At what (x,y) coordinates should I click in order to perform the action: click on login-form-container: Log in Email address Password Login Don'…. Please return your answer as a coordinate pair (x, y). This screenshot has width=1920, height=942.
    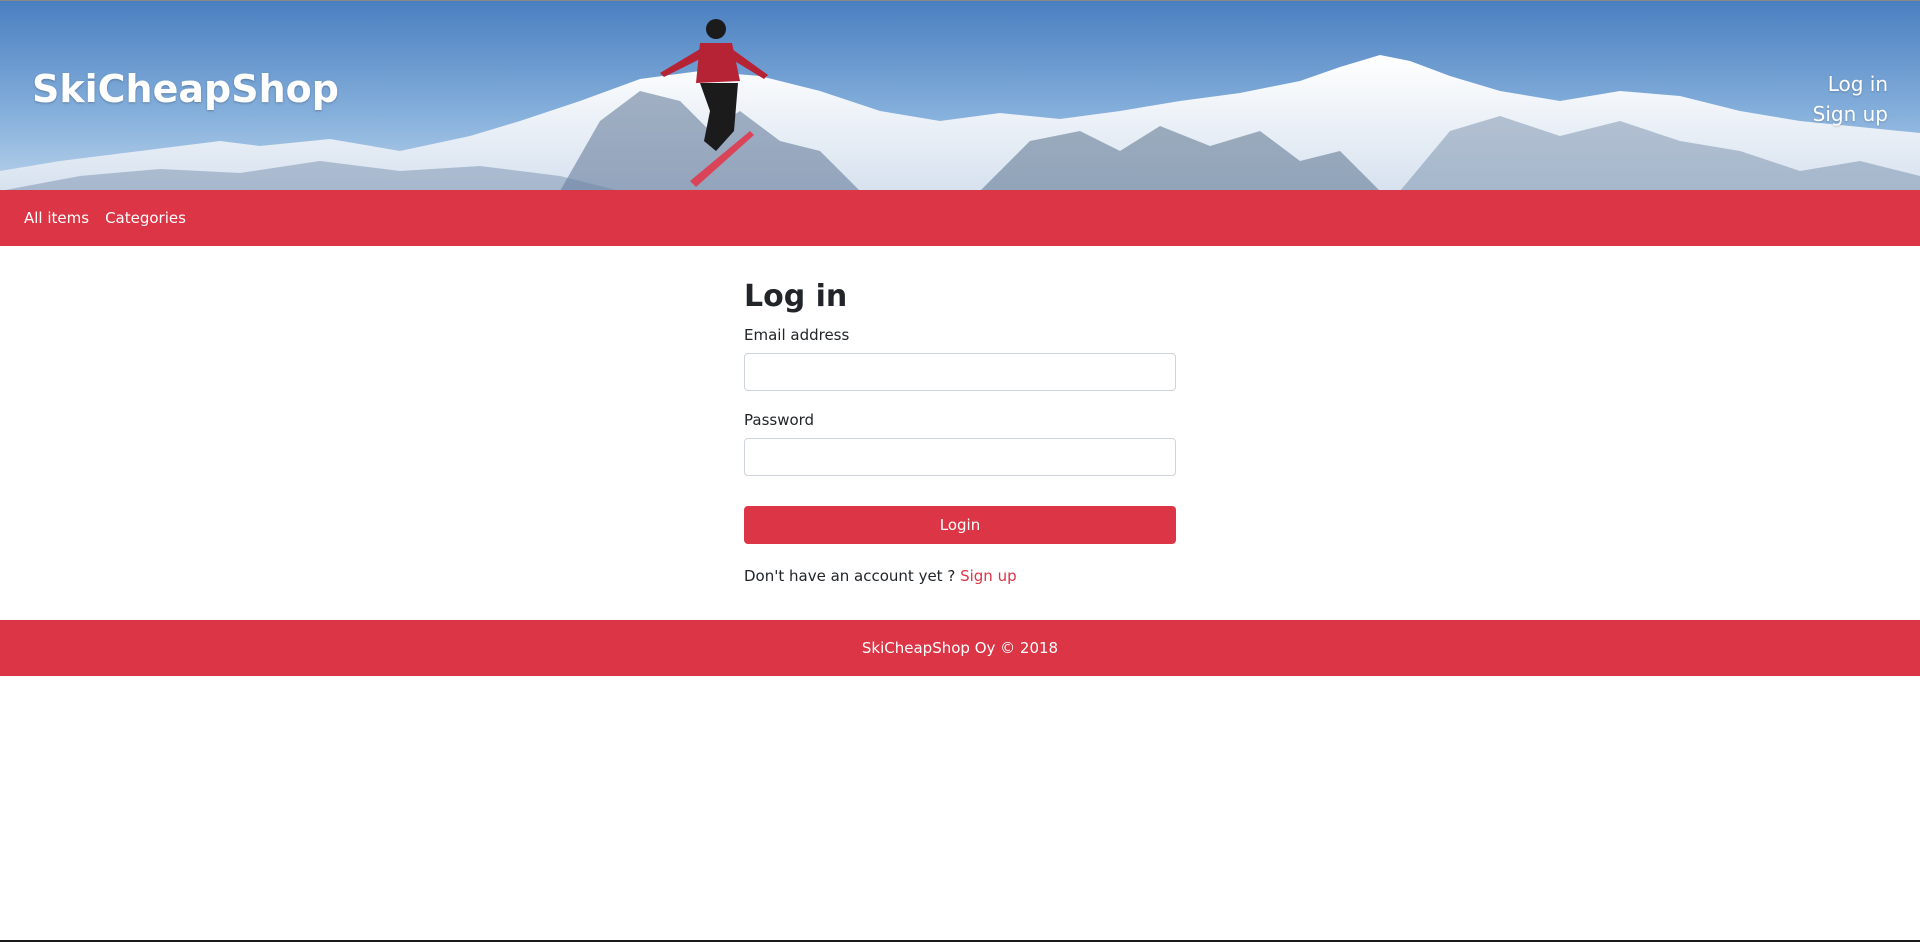
    Looking at the image, I should click on (960, 416).